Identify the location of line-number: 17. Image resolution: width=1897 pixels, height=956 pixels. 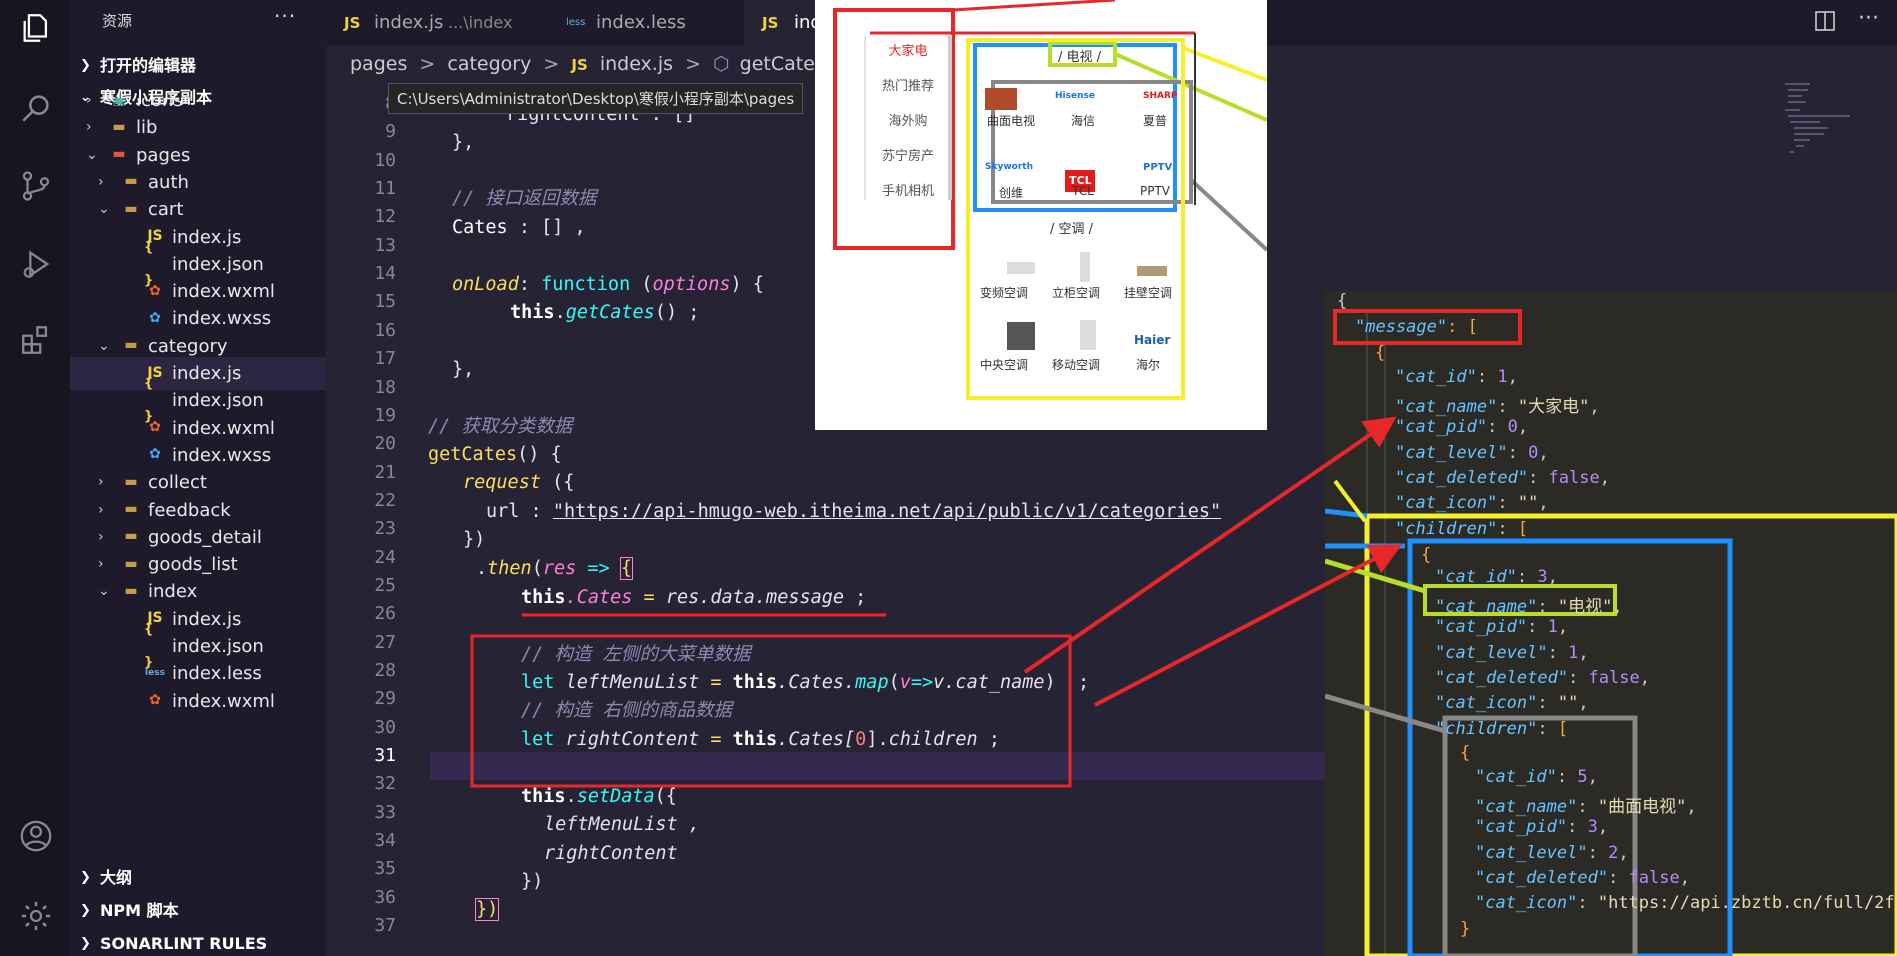
(385, 359).